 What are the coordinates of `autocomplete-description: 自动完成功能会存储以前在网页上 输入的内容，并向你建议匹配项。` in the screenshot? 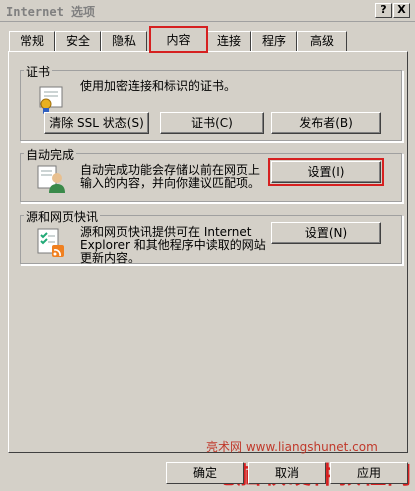 It's located at (170, 177).